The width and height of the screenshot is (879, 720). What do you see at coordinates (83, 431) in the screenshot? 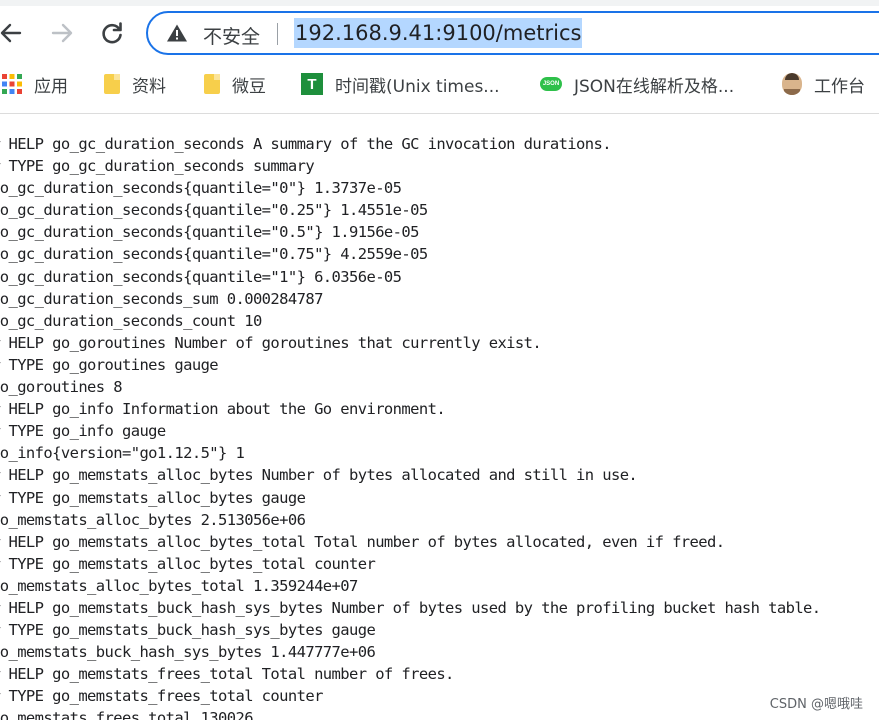
I see `metric-line: # TYPE go_info gauge` at bounding box center [83, 431].